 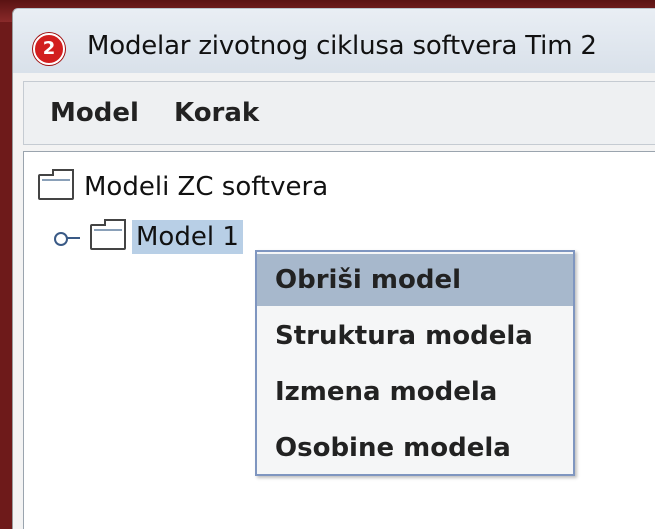 What do you see at coordinates (415, 336) in the screenshot?
I see `menu-item-model-structure: Struktura modela` at bounding box center [415, 336].